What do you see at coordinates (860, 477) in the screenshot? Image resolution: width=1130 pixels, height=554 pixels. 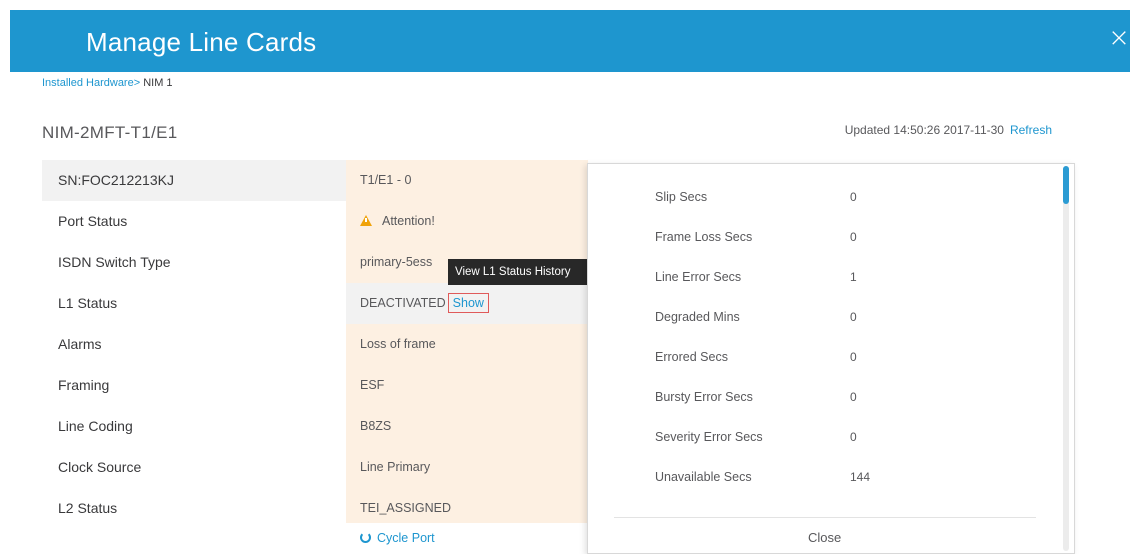 I see `stat-value: 144` at bounding box center [860, 477].